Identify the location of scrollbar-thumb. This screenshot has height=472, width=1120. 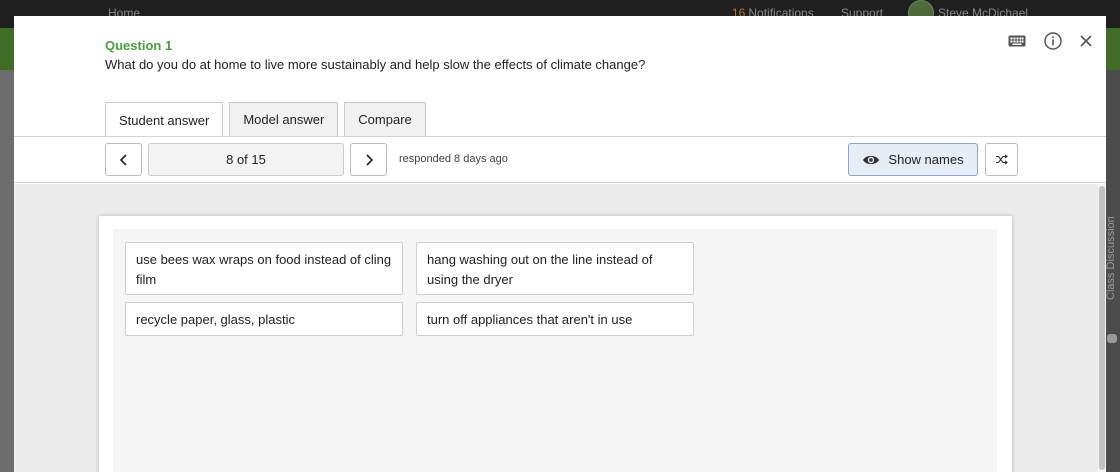
(1102, 328).